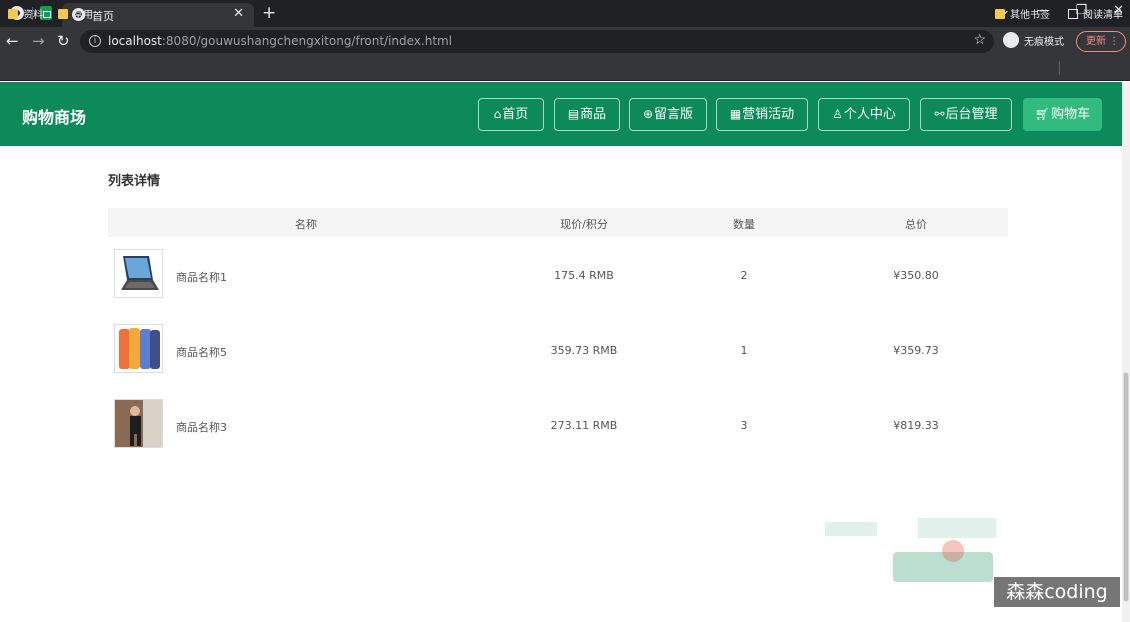 Image resolution: width=1130 pixels, height=622 pixels. What do you see at coordinates (54, 116) in the screenshot?
I see `brand-title: 购物商场` at bounding box center [54, 116].